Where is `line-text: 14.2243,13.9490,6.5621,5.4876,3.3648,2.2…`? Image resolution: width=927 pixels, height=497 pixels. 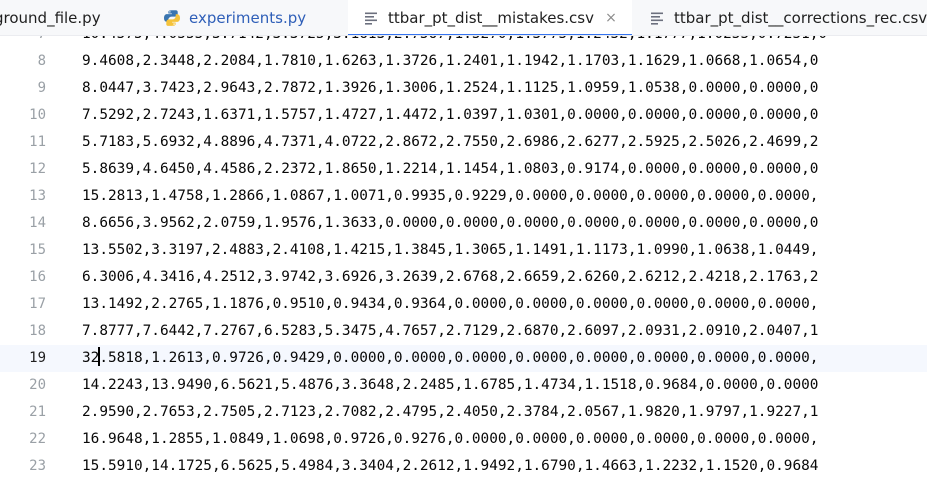 line-text: 14.2243,13.9490,6.5621,5.4876,3.3648,2.2… is located at coordinates (450, 385).